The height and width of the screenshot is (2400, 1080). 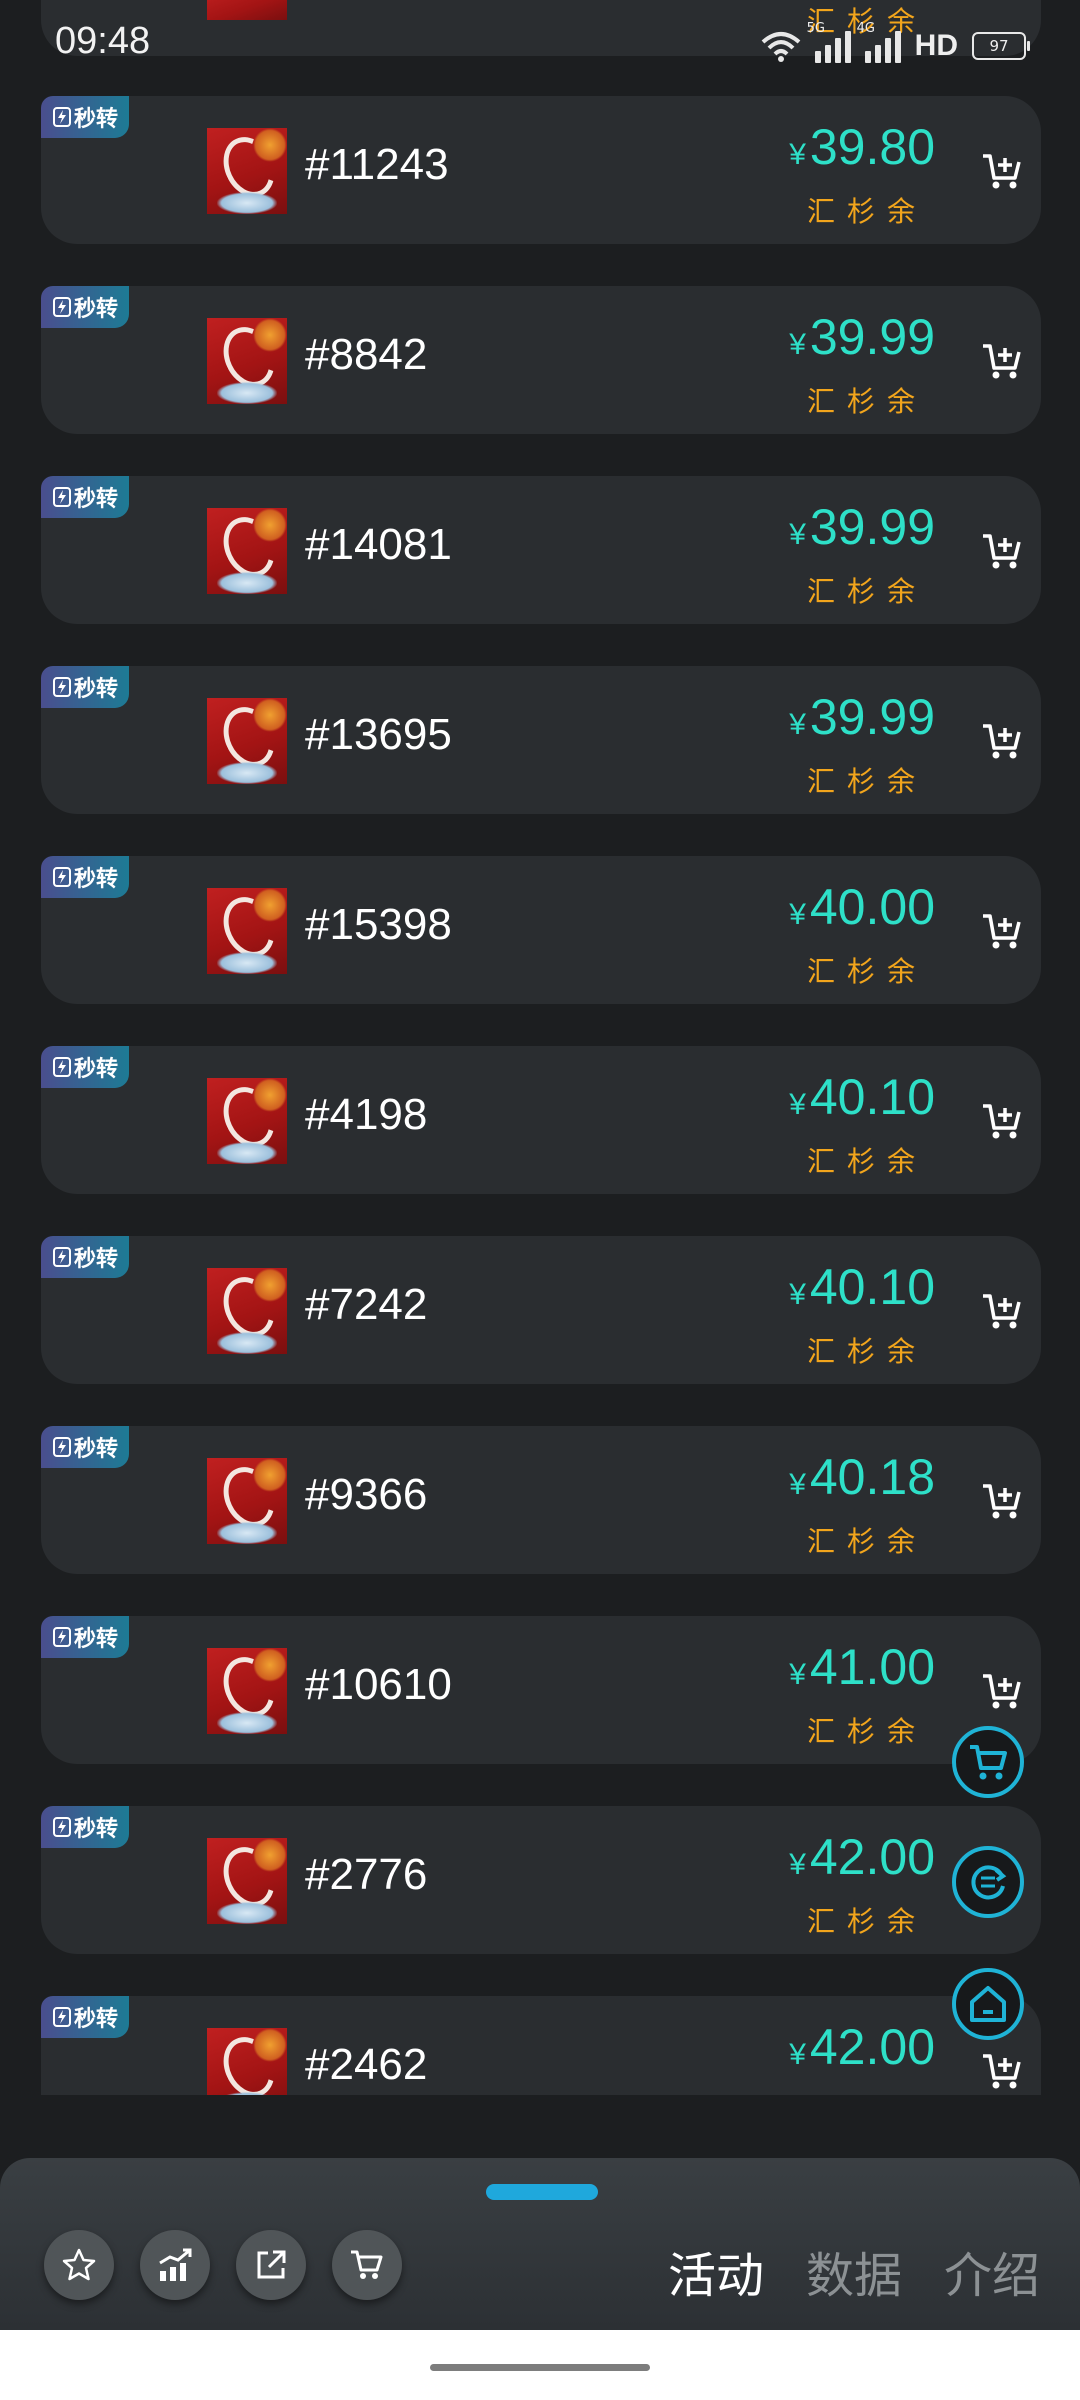 What do you see at coordinates (103, 41) in the screenshot?
I see `status-time: 09:48` at bounding box center [103, 41].